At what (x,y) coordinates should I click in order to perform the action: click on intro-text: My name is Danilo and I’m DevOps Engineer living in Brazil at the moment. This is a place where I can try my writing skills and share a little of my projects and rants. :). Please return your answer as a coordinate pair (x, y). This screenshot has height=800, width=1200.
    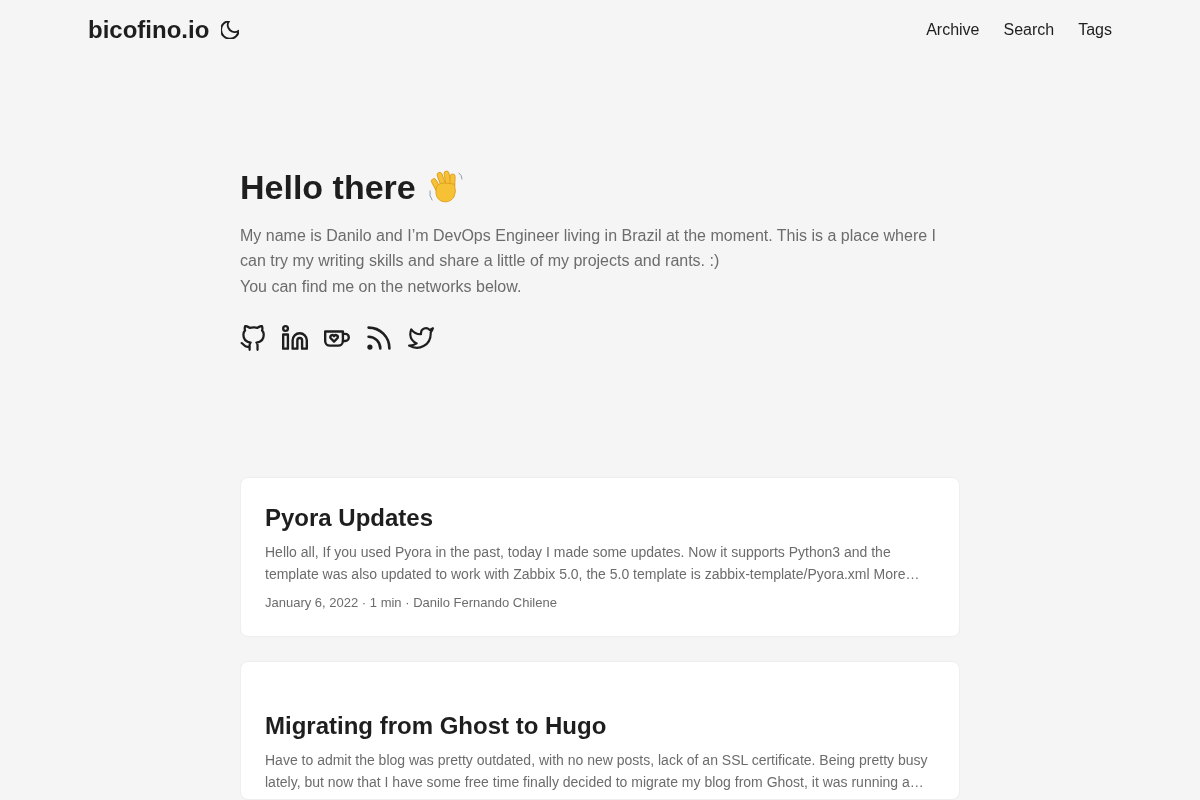
    Looking at the image, I should click on (588, 248).